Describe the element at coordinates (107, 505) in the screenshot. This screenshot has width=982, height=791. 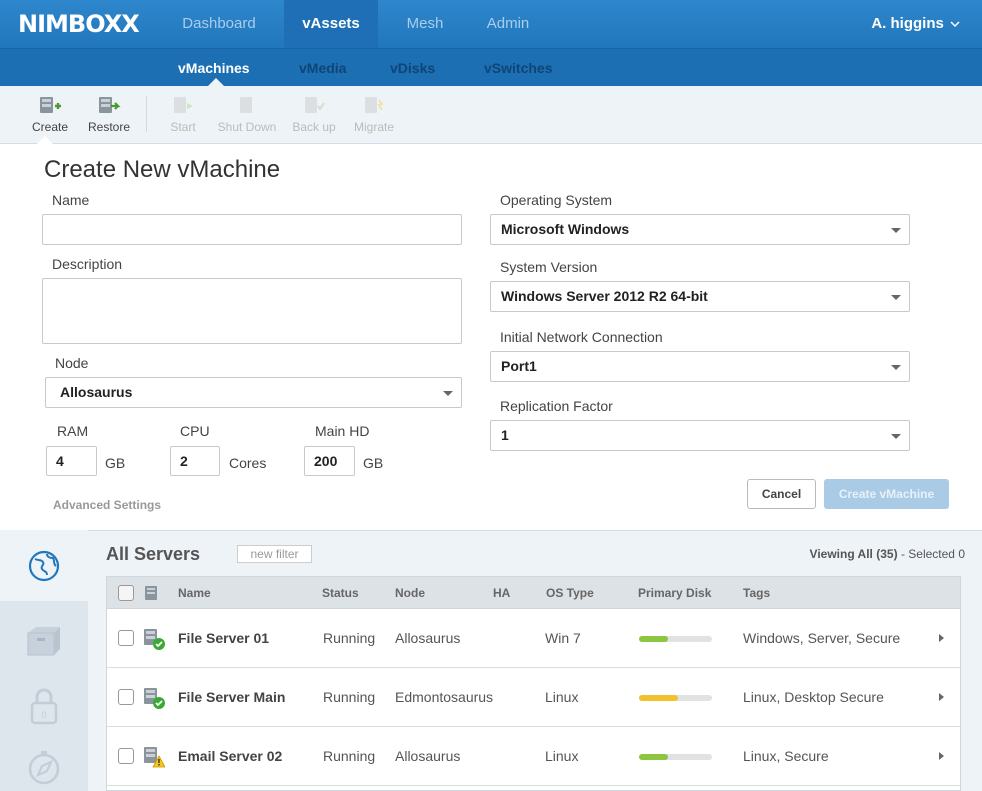
I see `advanced-settings-link: Advanced Settings` at that location.